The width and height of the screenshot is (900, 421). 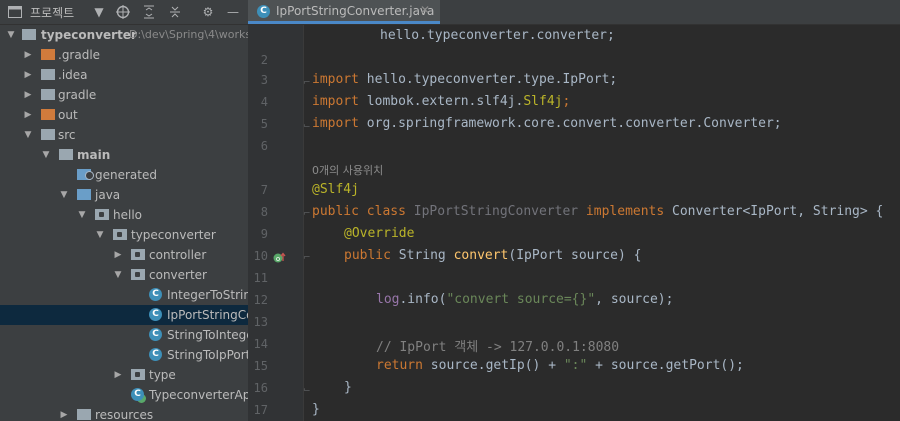 What do you see at coordinates (308, 390) in the screenshot?
I see `fold-marker-icon: ⌙` at bounding box center [308, 390].